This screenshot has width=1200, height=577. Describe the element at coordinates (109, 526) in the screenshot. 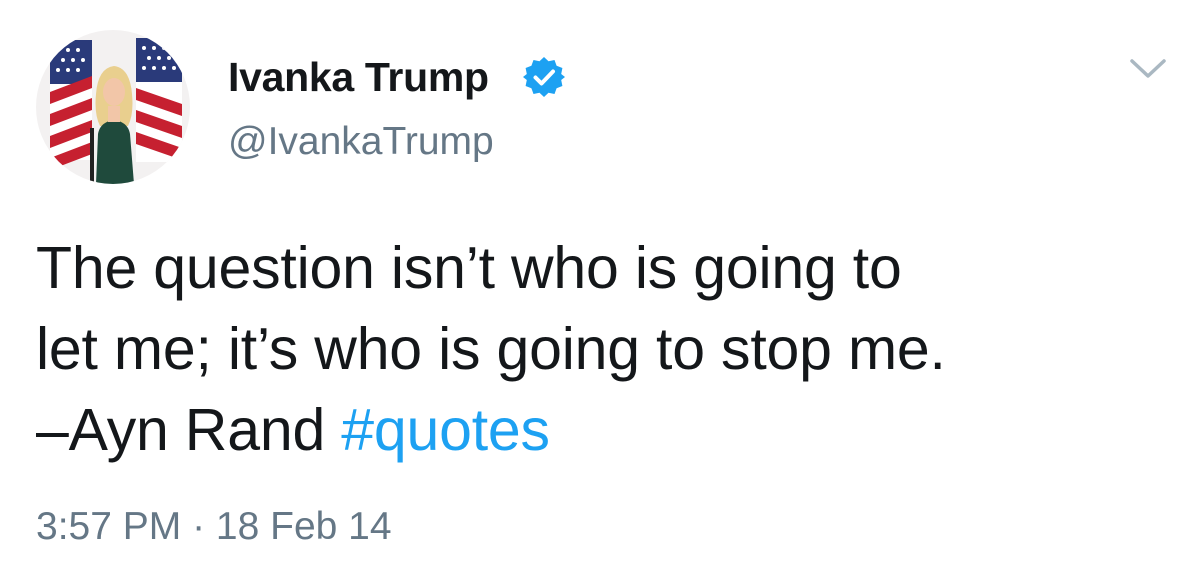

I see `tweet-time: 3:57 PM` at that location.